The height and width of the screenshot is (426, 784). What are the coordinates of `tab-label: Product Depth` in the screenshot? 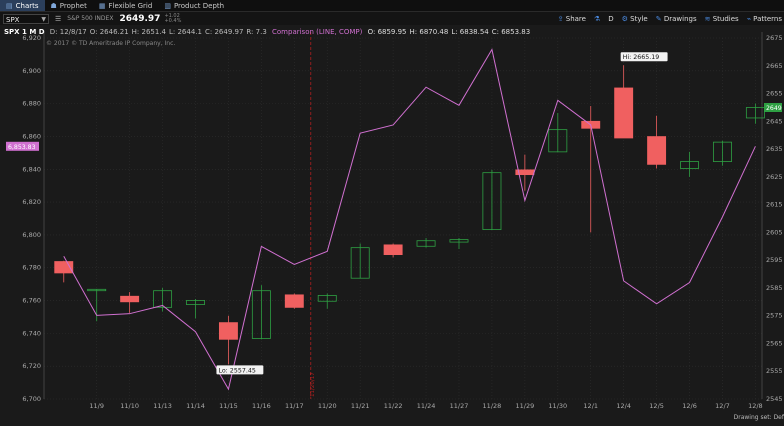 It's located at (199, 5).